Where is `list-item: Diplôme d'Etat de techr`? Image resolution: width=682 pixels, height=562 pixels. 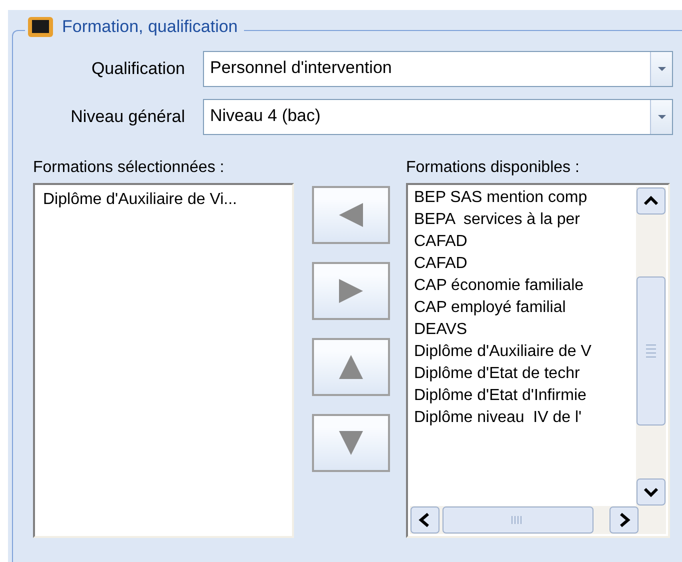
list-item: Diplôme d'Etat de techr is located at coordinates (519, 374).